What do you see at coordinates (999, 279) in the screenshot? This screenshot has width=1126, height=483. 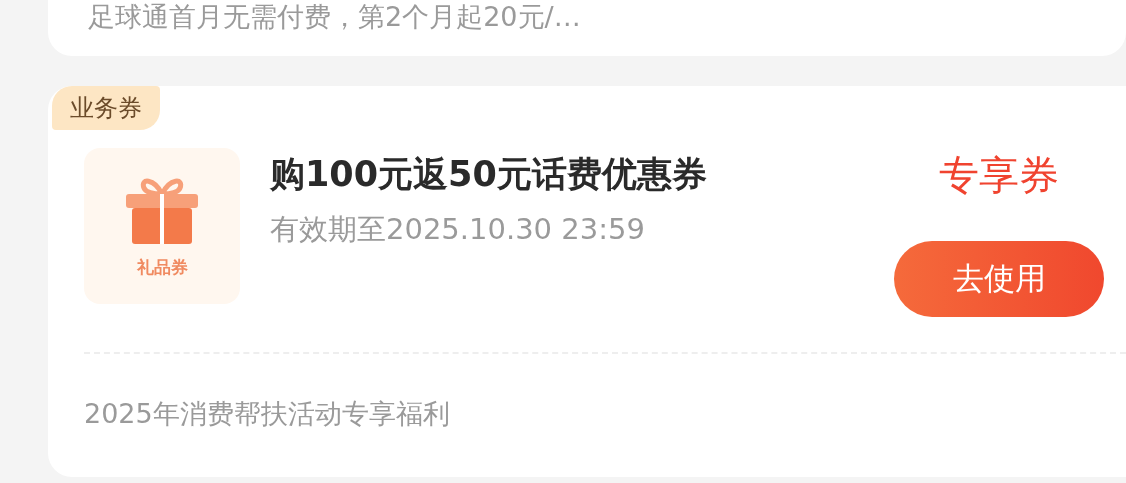 I see `use-button: 去使用` at bounding box center [999, 279].